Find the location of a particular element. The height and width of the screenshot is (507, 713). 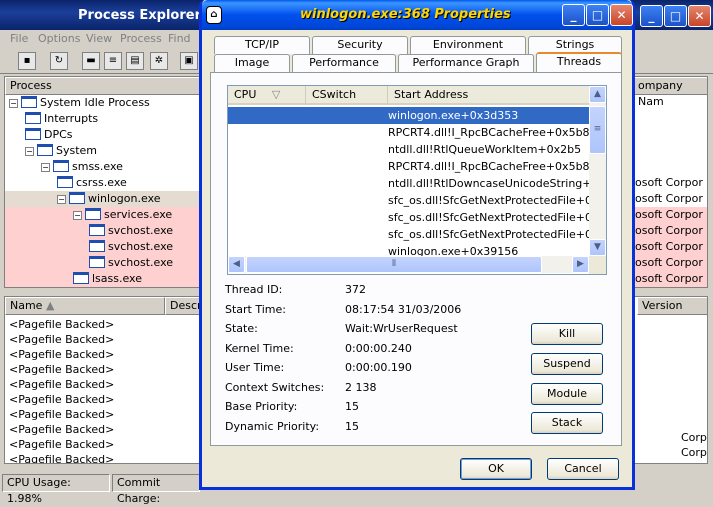

gear-icon: ✲ is located at coordinates (159, 61).